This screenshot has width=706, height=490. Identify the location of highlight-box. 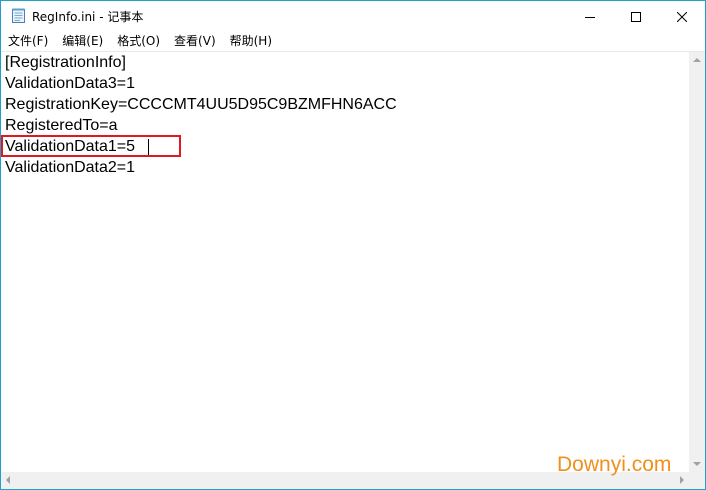
(91, 146).